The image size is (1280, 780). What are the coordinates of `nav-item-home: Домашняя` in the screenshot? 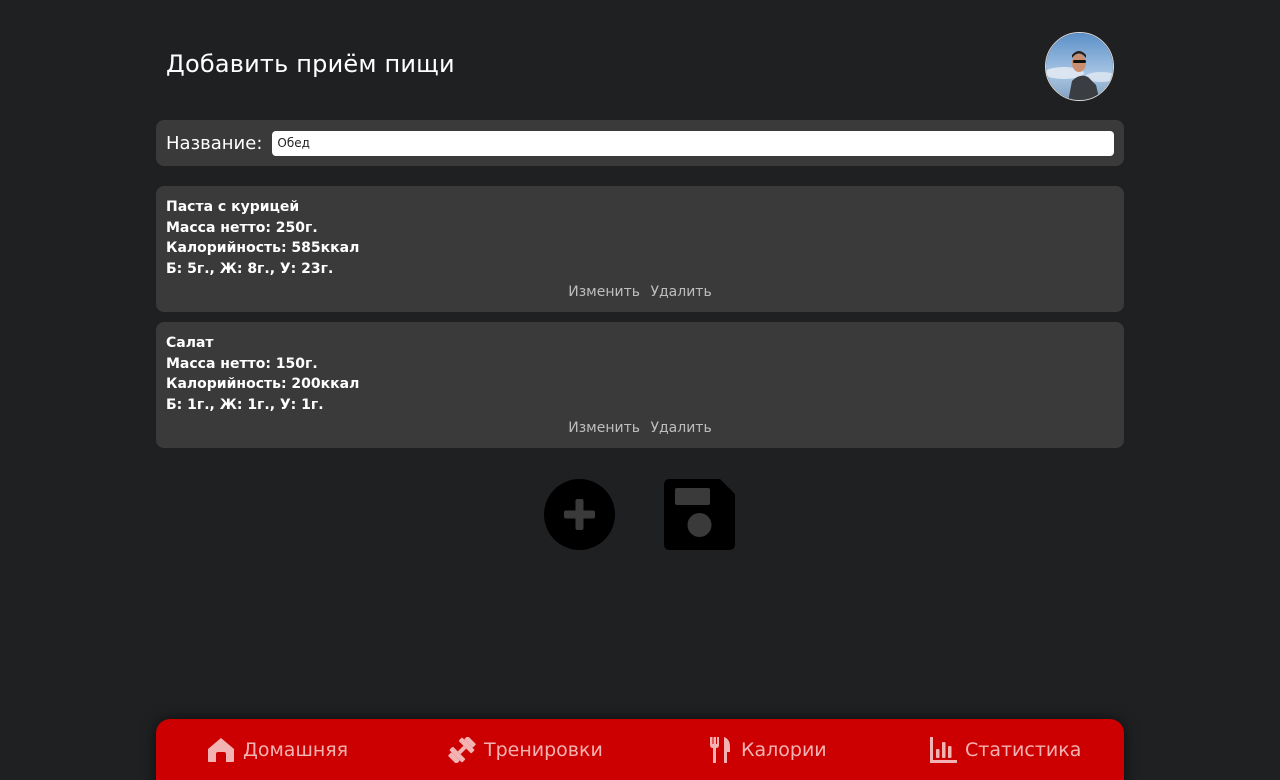 It's located at (277, 750).